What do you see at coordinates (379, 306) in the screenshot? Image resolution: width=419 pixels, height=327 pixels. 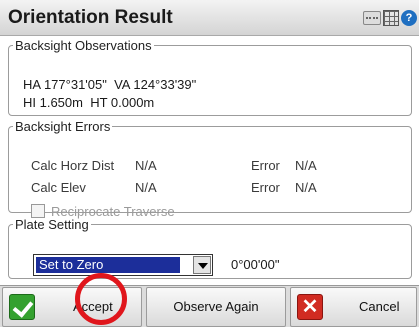 I see `cancel-label: Cancel` at bounding box center [379, 306].